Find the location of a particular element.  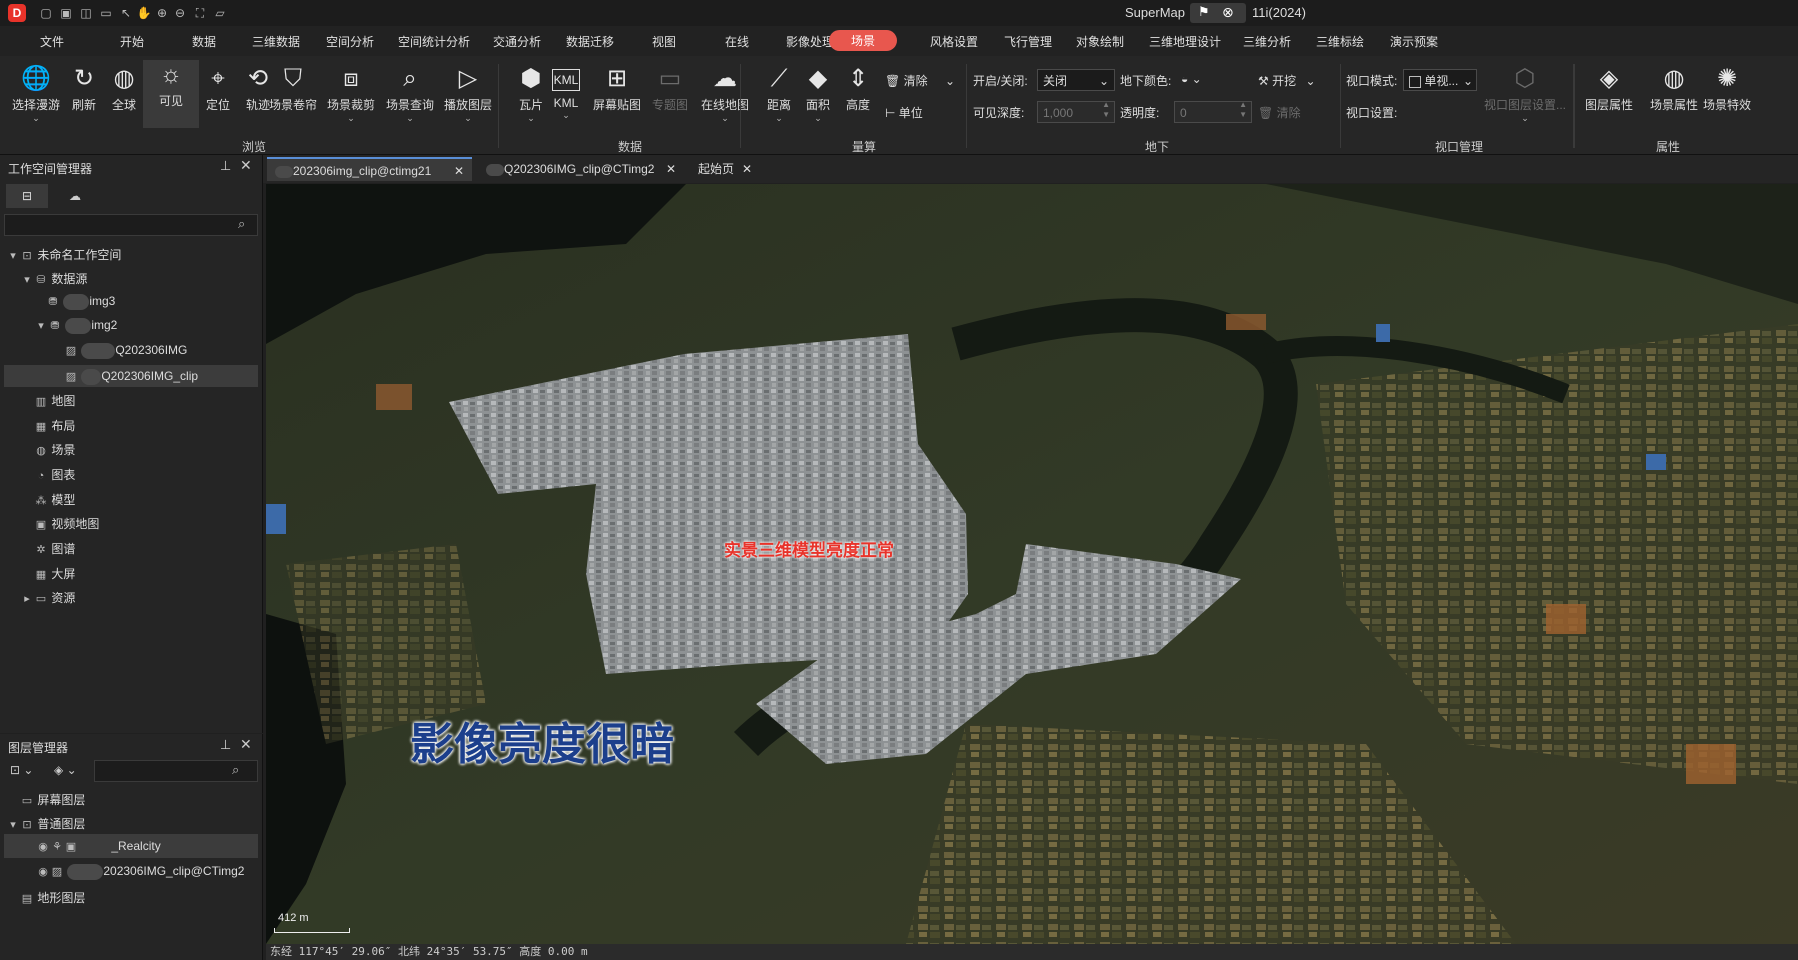

workspace-search-input is located at coordinates (131, 225).